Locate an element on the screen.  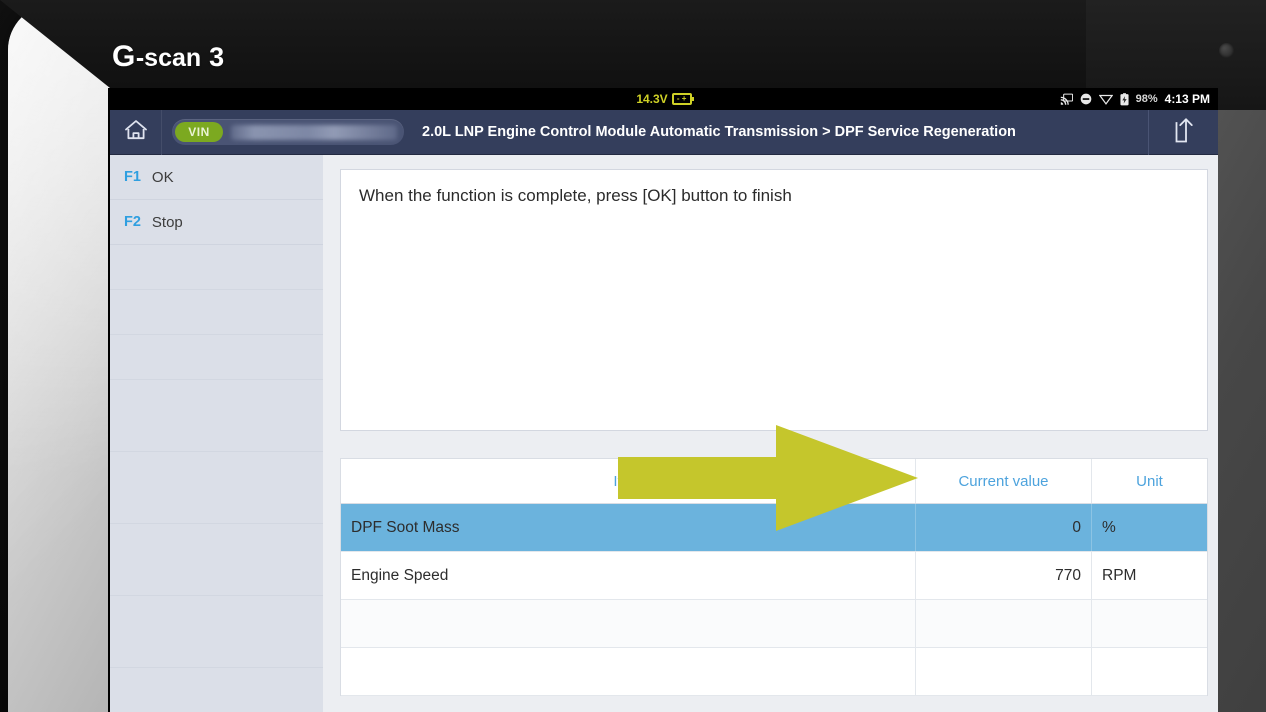
row-value: 770 is located at coordinates (1003, 575).